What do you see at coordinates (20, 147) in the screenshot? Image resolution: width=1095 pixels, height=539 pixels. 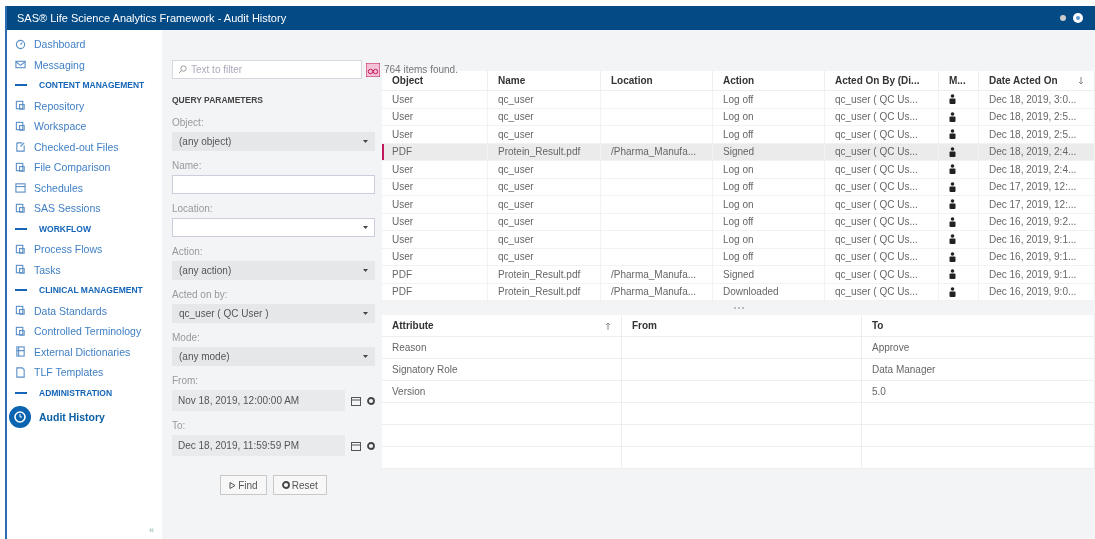 I see `checked-file-icon` at bounding box center [20, 147].